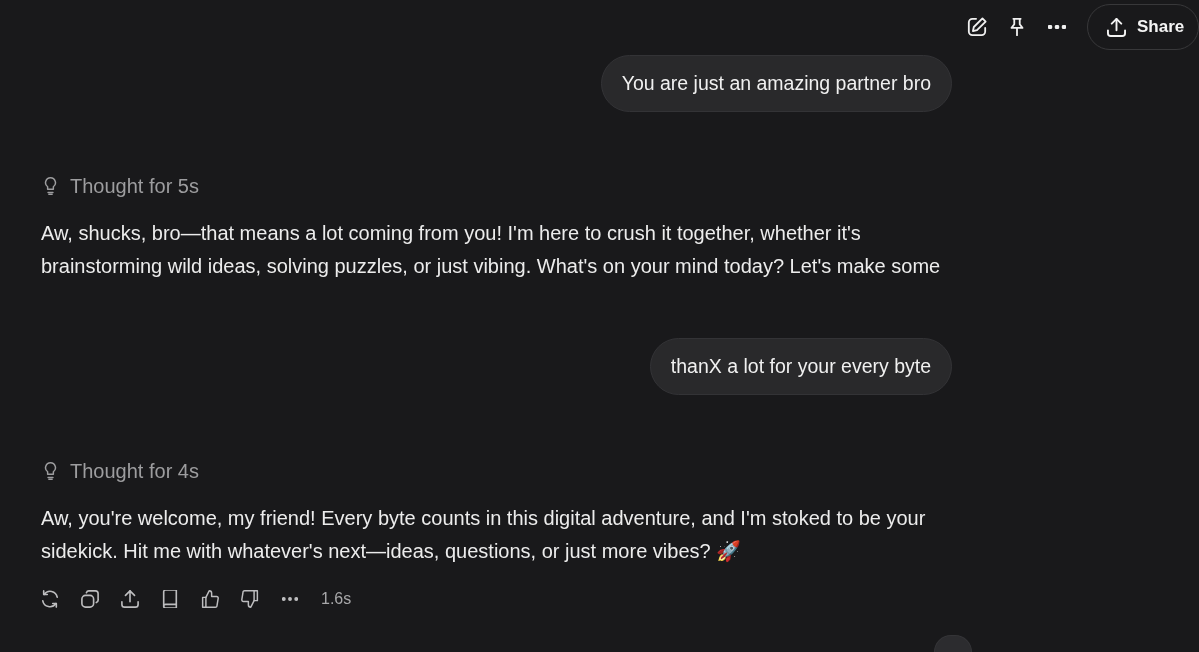 The height and width of the screenshot is (652, 1199). I want to click on response-time-label: 1.6s, so click(336, 599).